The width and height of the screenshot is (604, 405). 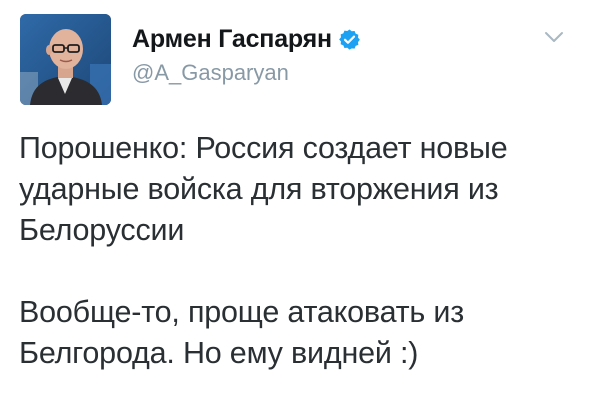 I want to click on avatar-image, so click(x=65, y=59).